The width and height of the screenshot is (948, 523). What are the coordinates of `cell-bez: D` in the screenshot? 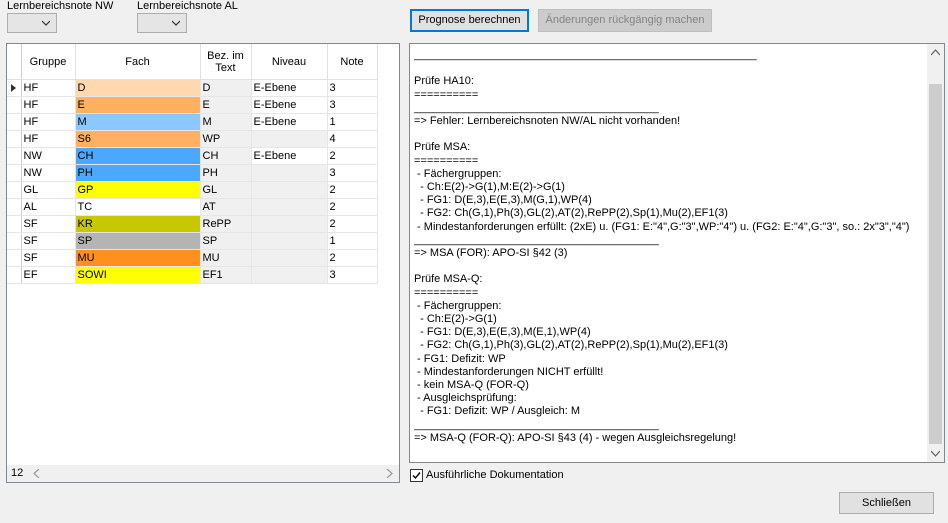 It's located at (226, 88).